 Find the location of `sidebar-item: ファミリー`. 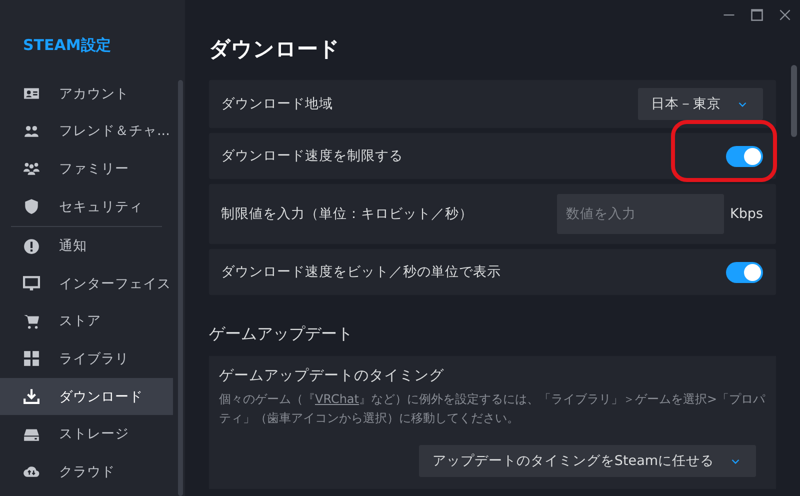

sidebar-item: ファミリー is located at coordinates (86, 169).